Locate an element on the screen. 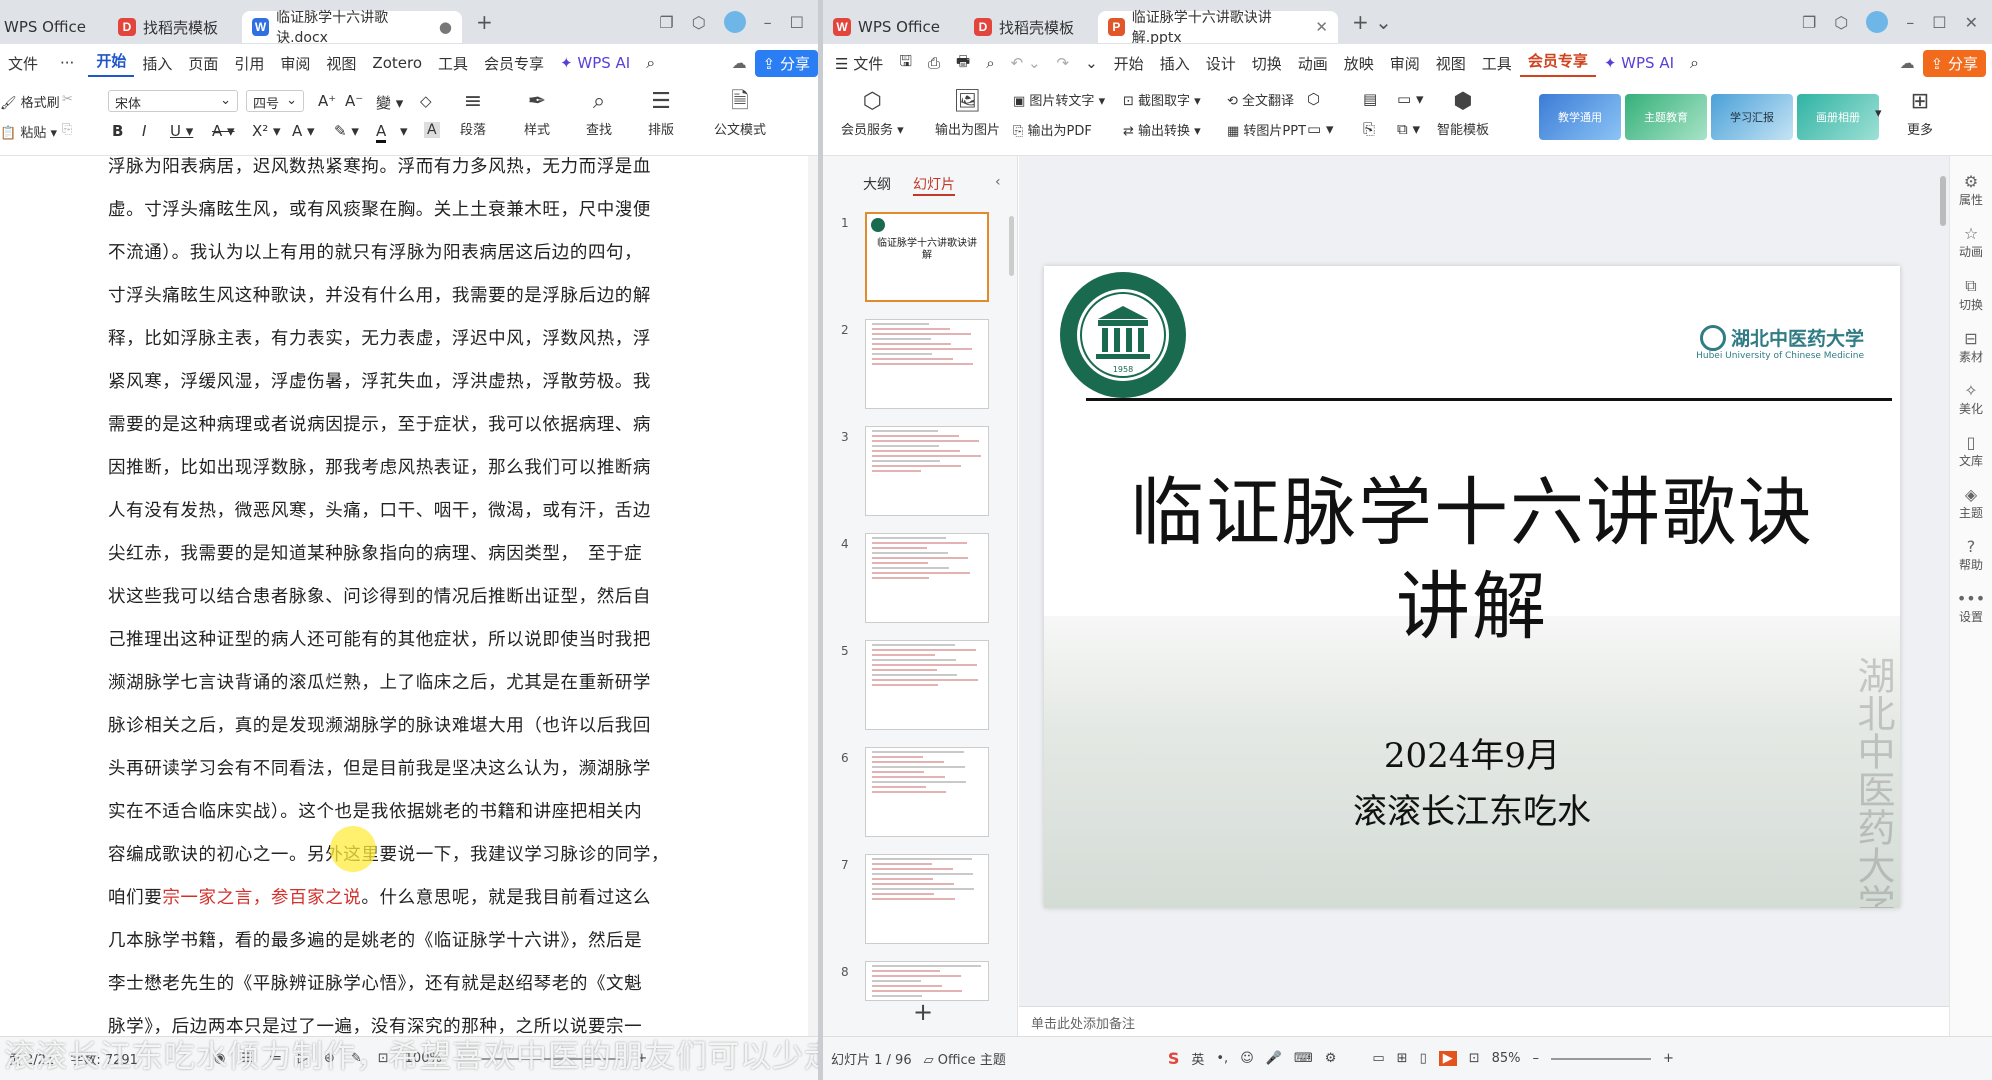  tab-docx: W 临证脉学十六讲歌诀.docx ● is located at coordinates (351, 28).